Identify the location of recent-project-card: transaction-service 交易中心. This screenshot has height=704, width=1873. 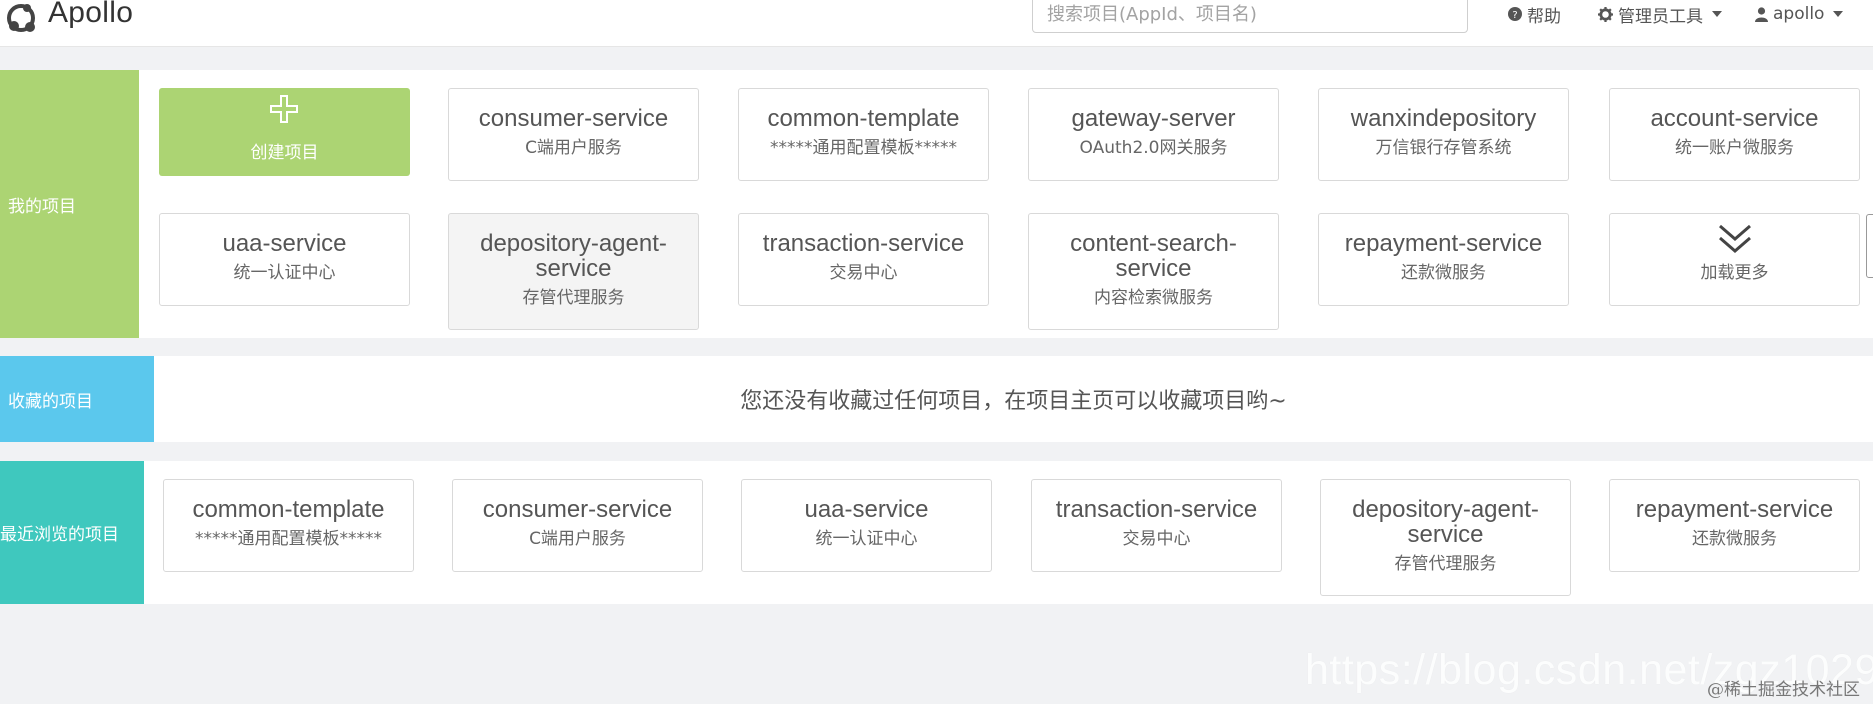
(1156, 525).